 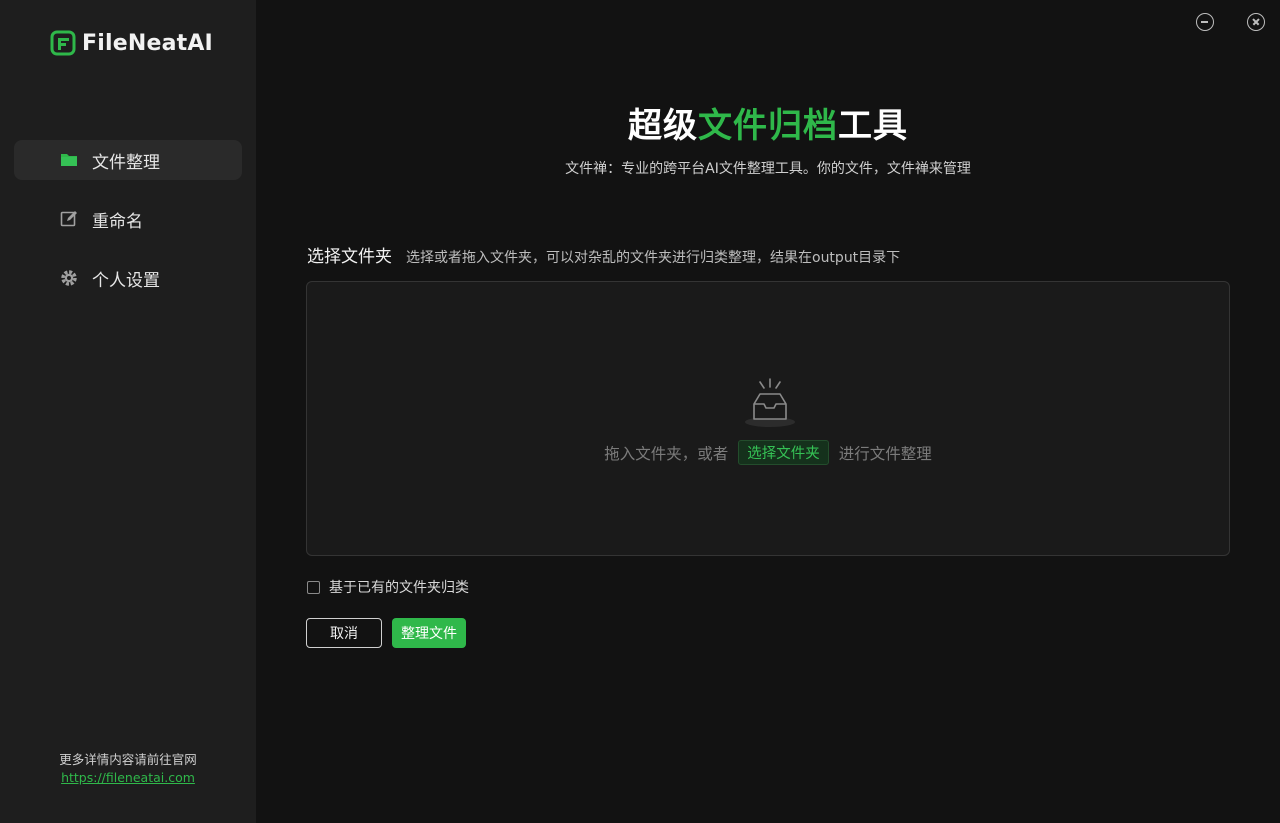 I want to click on title-accent: 文件归档, so click(x=768, y=126).